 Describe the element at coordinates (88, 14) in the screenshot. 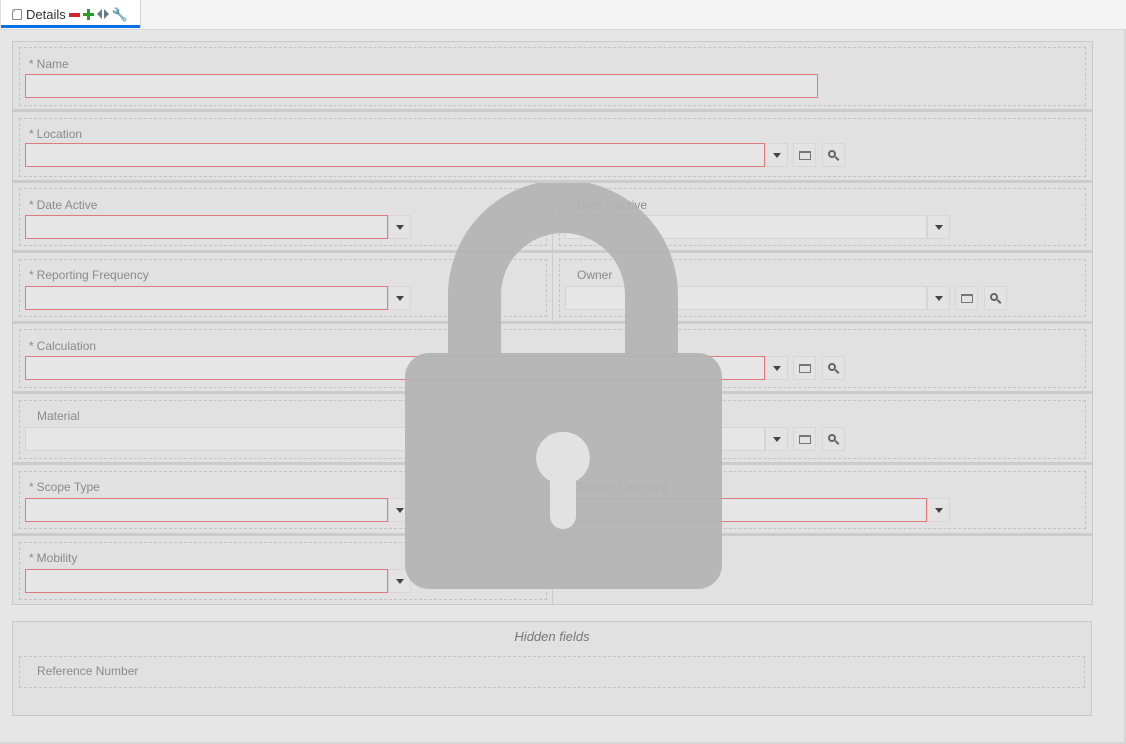

I see `add-icon` at that location.